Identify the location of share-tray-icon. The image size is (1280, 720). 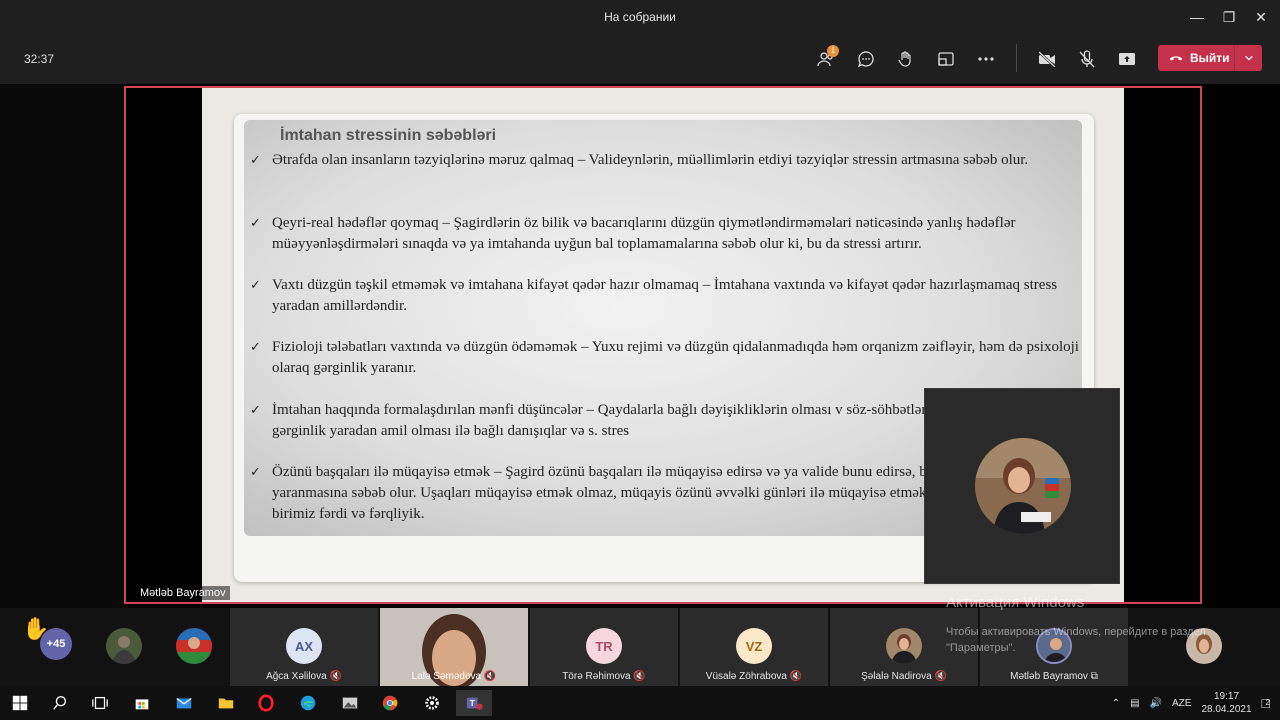
(1127, 59).